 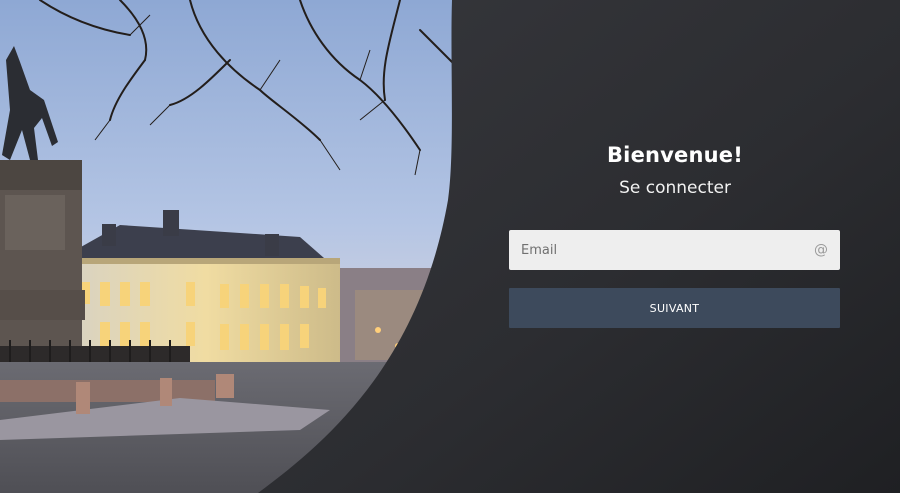 What do you see at coordinates (821, 250) in the screenshot?
I see `at-icon: @` at bounding box center [821, 250].